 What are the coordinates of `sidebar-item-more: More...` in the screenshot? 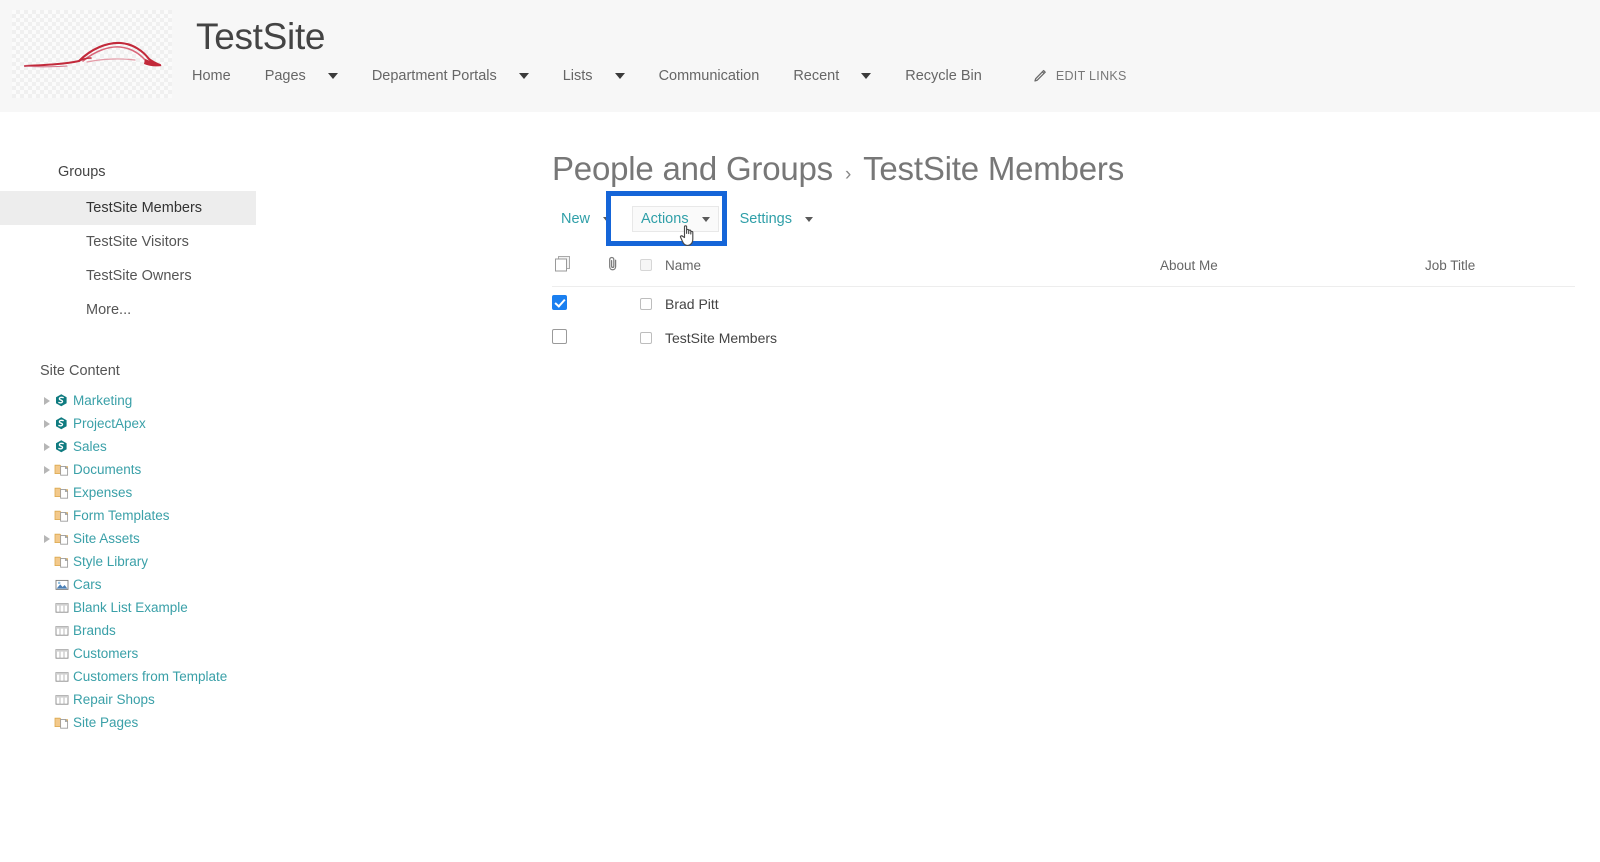 It's located at (265, 310).